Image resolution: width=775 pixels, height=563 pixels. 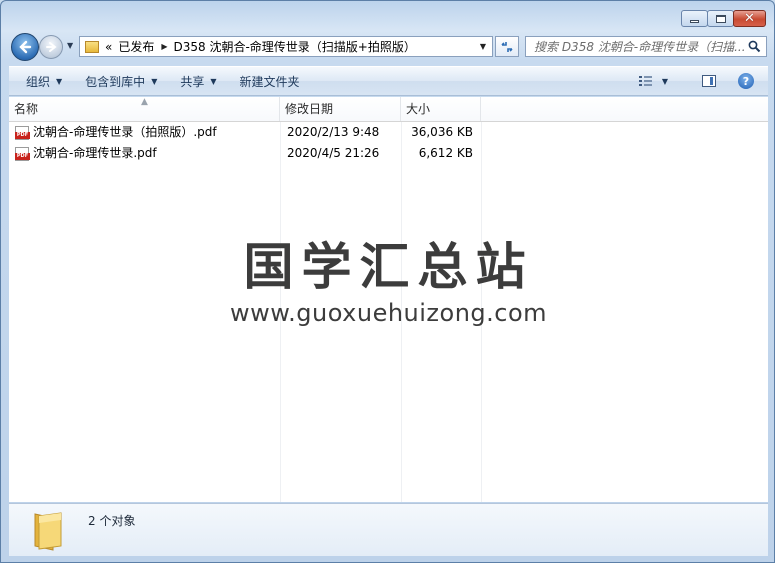 I want to click on window-caption-buttons: ✕, so click(x=723, y=18).